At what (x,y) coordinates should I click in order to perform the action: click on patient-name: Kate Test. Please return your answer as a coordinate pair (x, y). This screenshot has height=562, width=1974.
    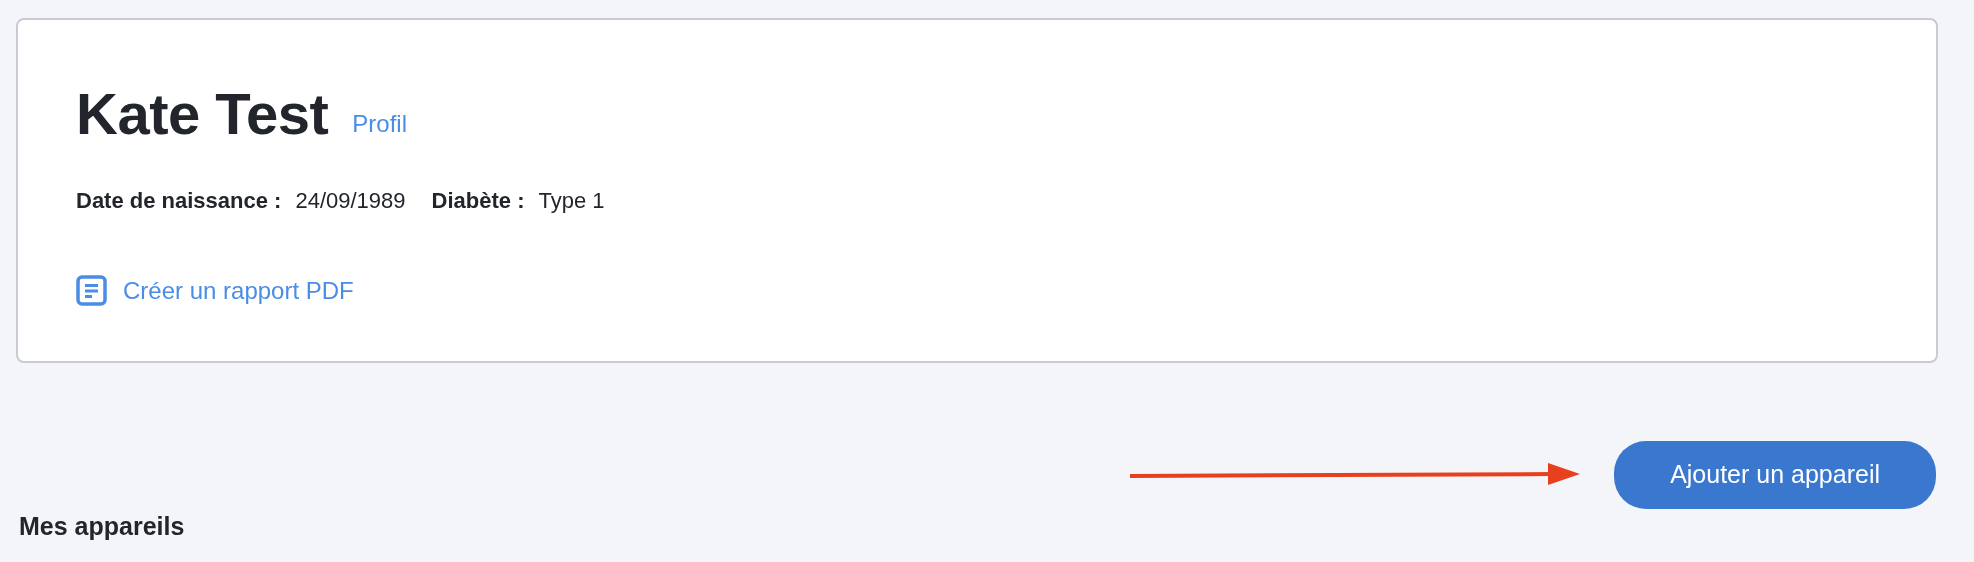
    Looking at the image, I should click on (202, 114).